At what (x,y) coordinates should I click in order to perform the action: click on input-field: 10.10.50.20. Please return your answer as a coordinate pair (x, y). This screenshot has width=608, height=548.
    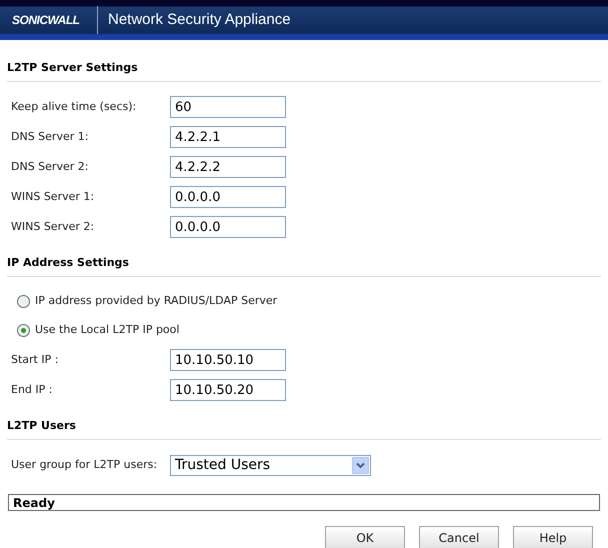
    Looking at the image, I should click on (228, 390).